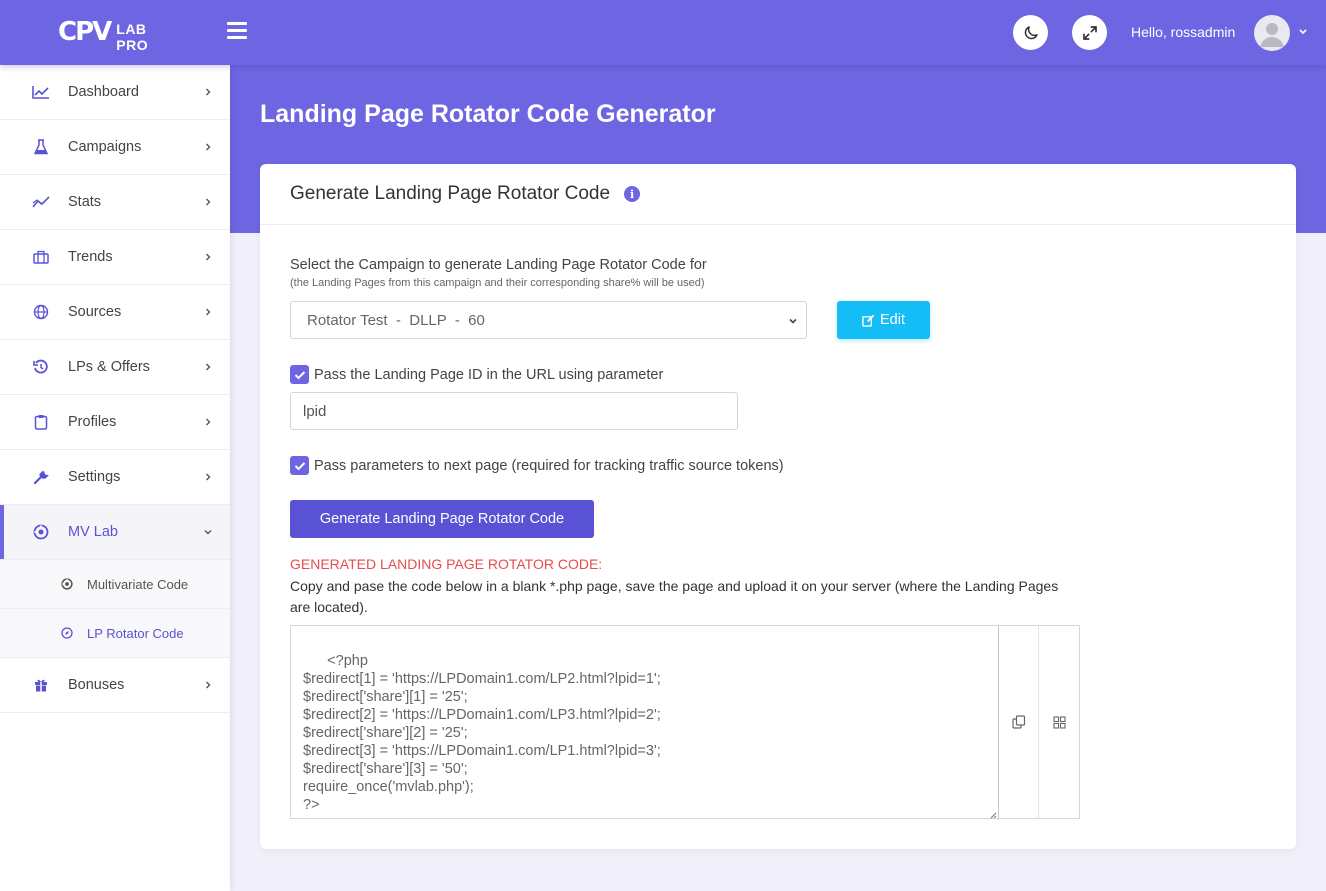  Describe the element at coordinates (105, 147) in the screenshot. I see `sidebar-item-label: Campaigns` at that location.